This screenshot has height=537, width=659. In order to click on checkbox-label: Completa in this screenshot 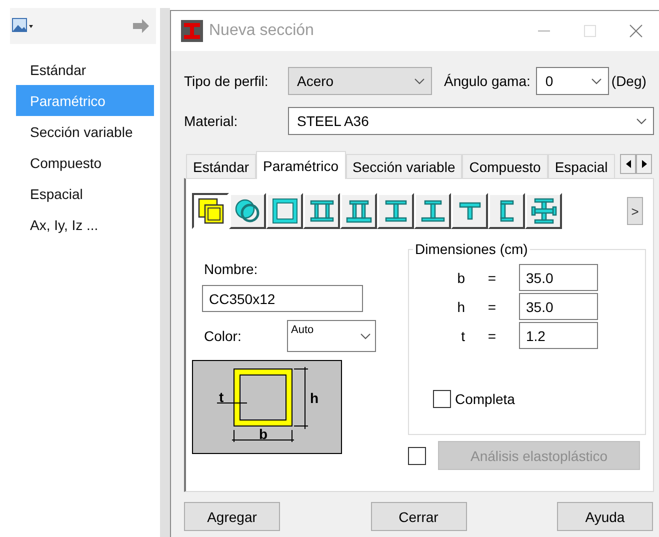, I will do `click(485, 399)`.